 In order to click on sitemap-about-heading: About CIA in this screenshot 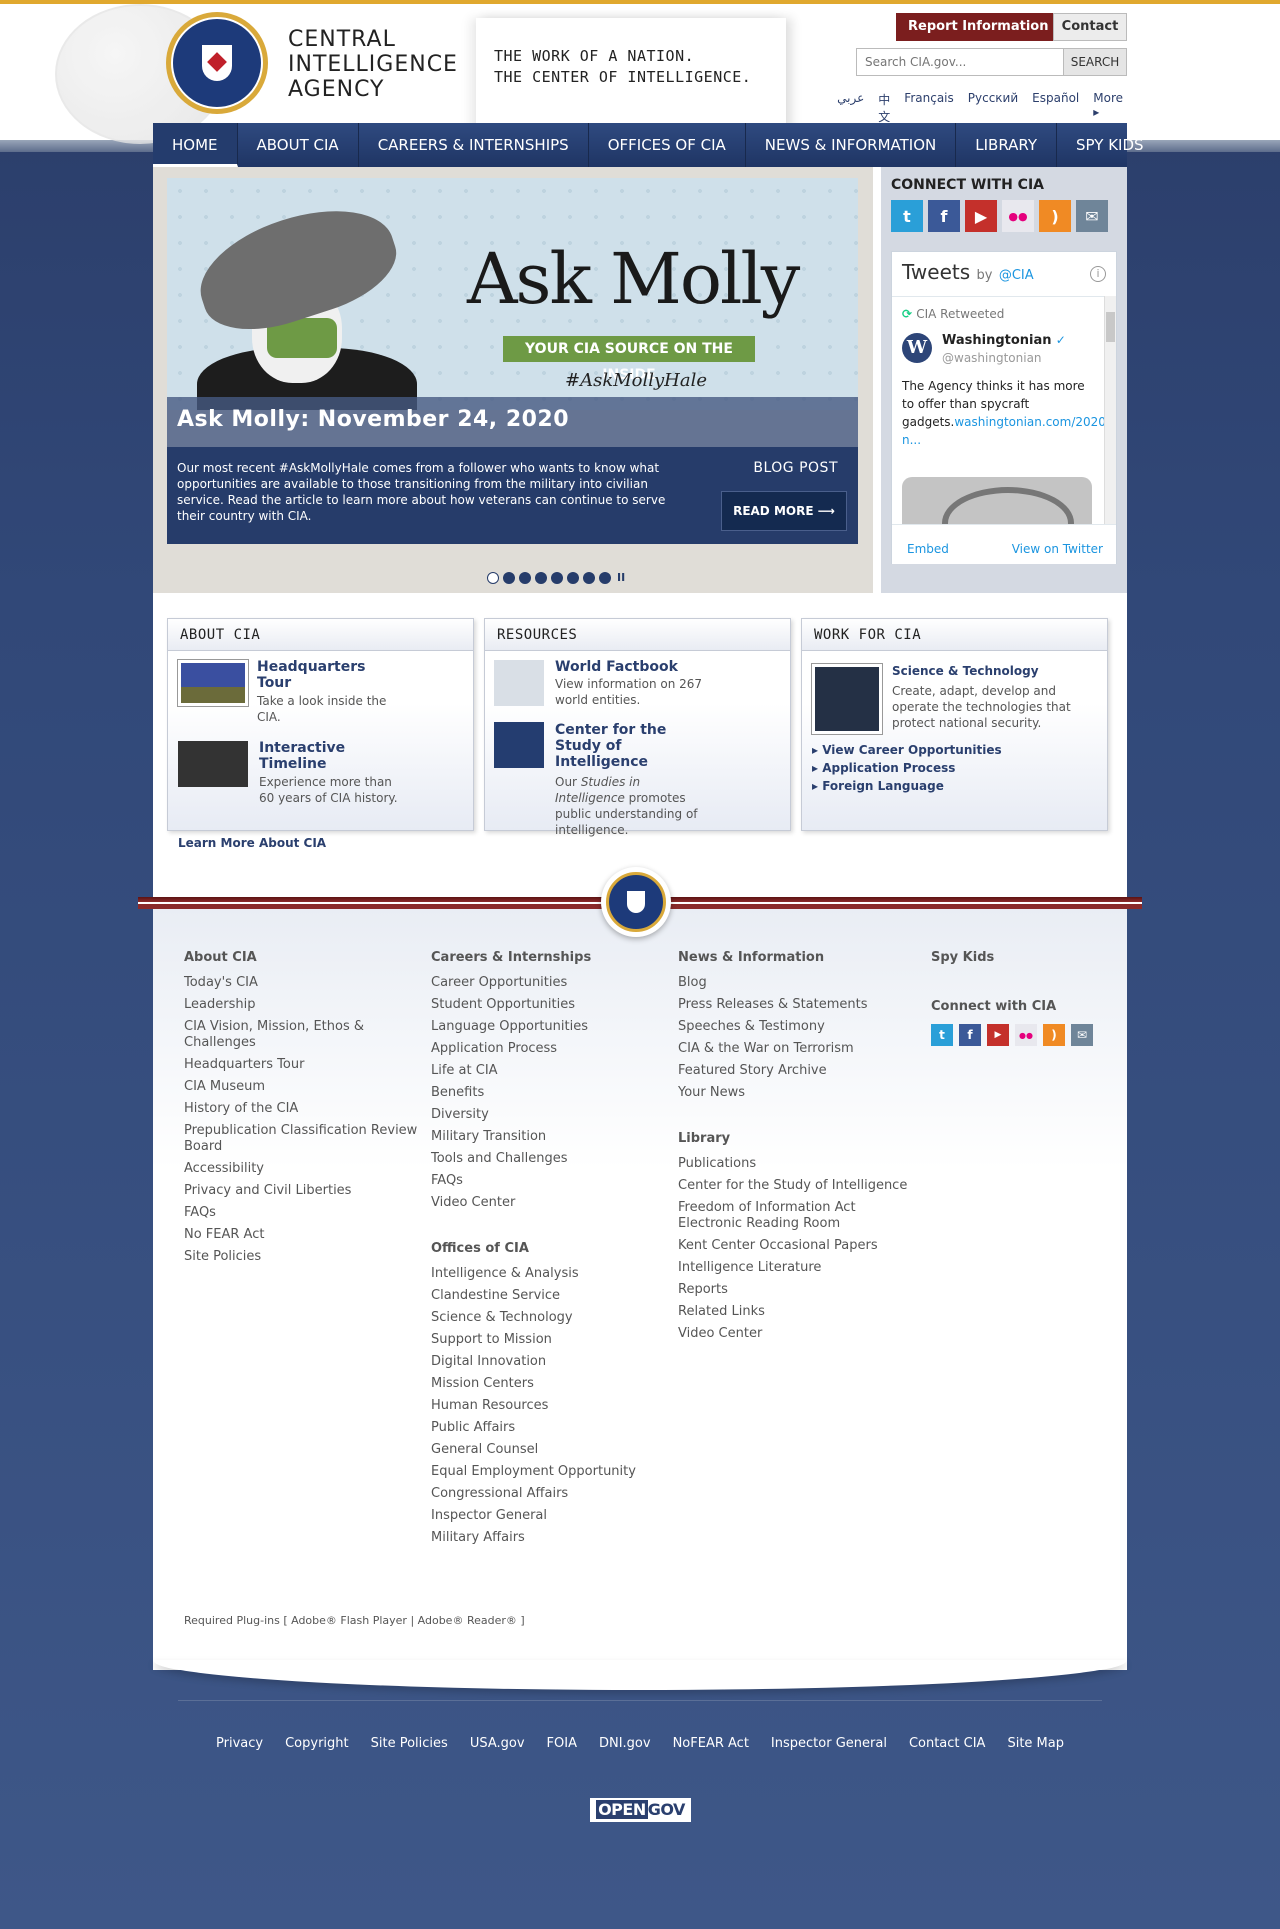, I will do `click(304, 957)`.